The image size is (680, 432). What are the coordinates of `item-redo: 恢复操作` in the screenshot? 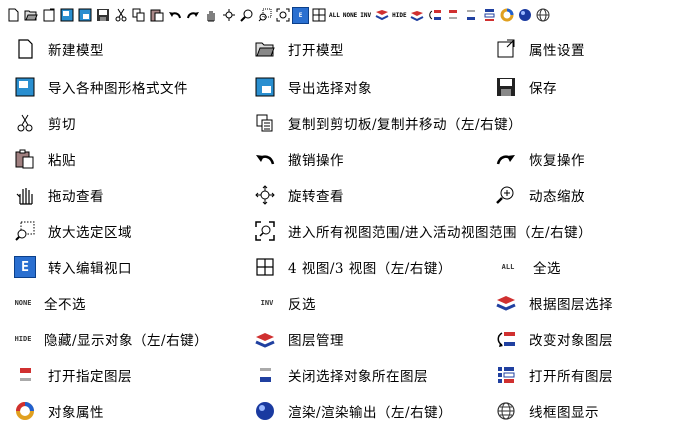 It's located at (540, 159).